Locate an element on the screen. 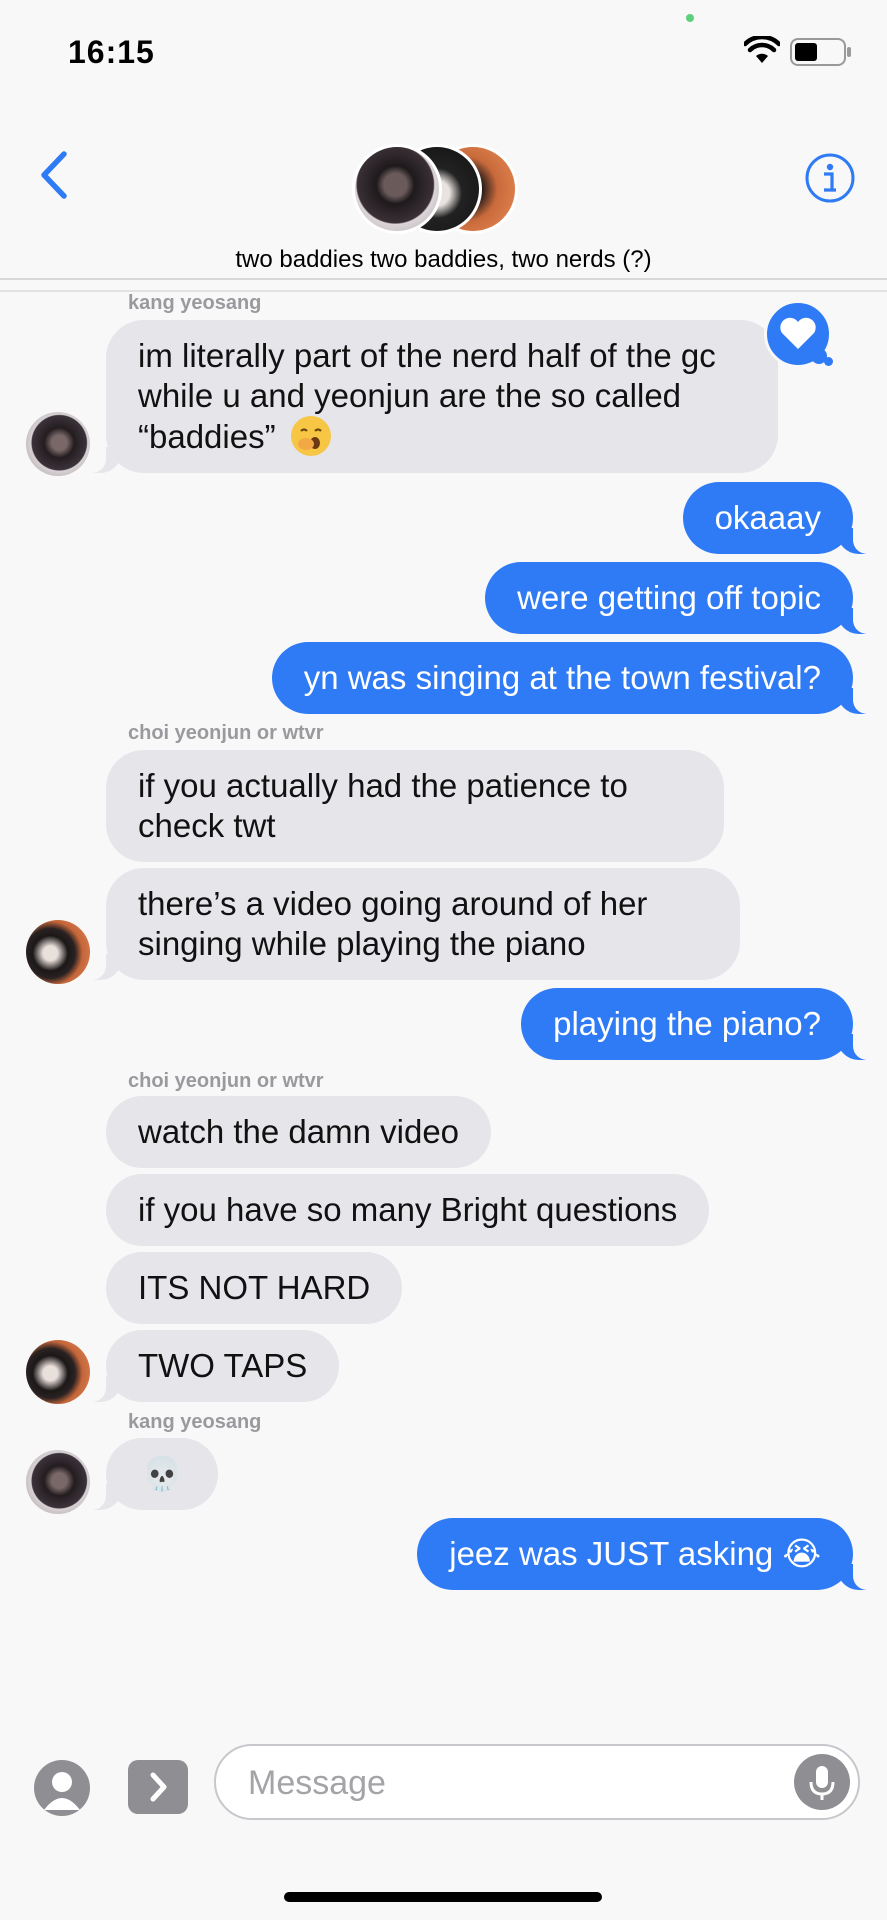 The height and width of the screenshot is (1920, 887). incoming-message: ITS NOT HARD is located at coordinates (254, 1288).